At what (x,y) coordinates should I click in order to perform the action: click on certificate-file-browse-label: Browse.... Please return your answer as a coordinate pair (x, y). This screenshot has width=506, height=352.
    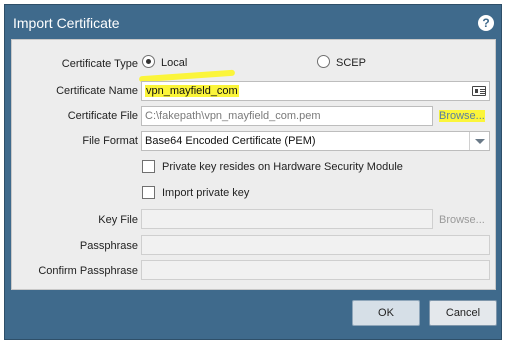
    Looking at the image, I should click on (462, 116).